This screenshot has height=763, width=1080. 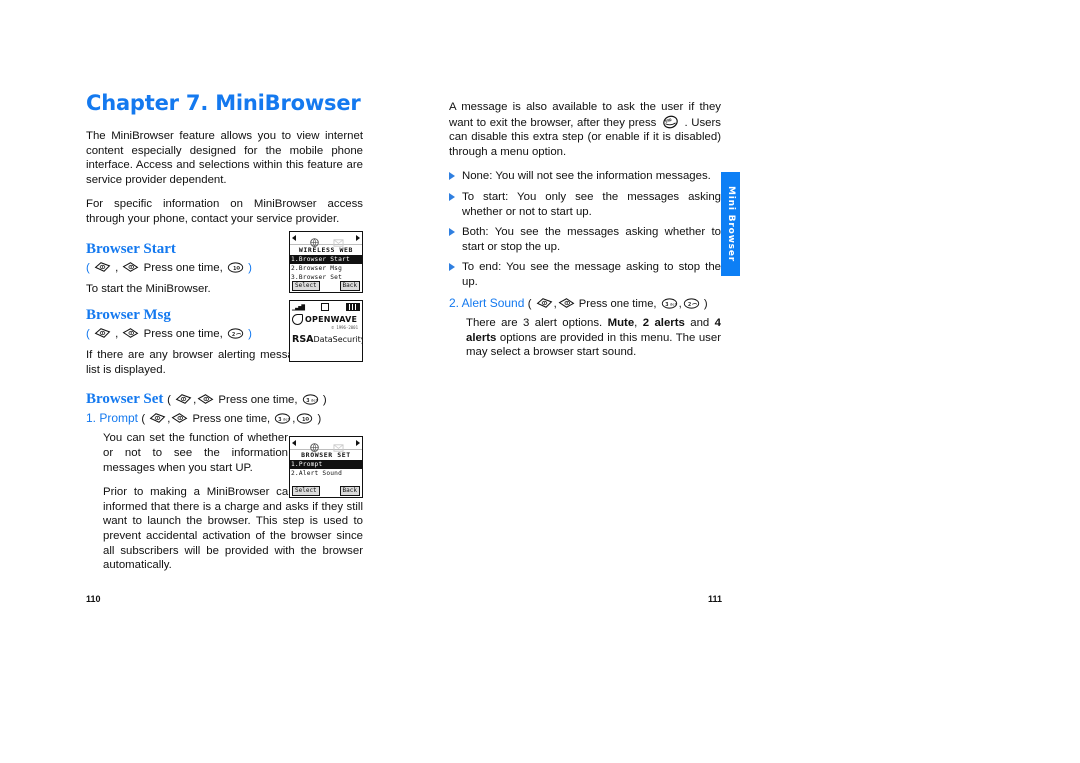 I want to click on paren-close-3: ), so click(x=324, y=400).